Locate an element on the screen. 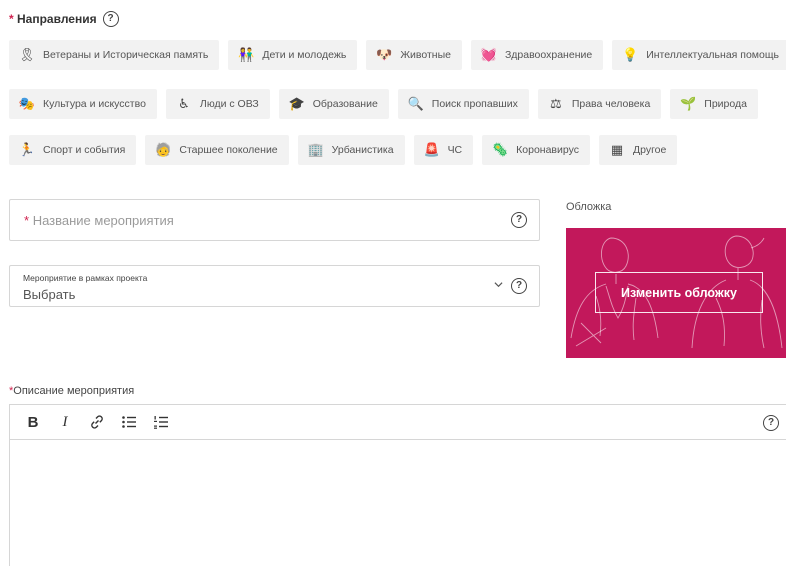 The width and height of the screenshot is (786, 566). link-icon is located at coordinates (97, 422).